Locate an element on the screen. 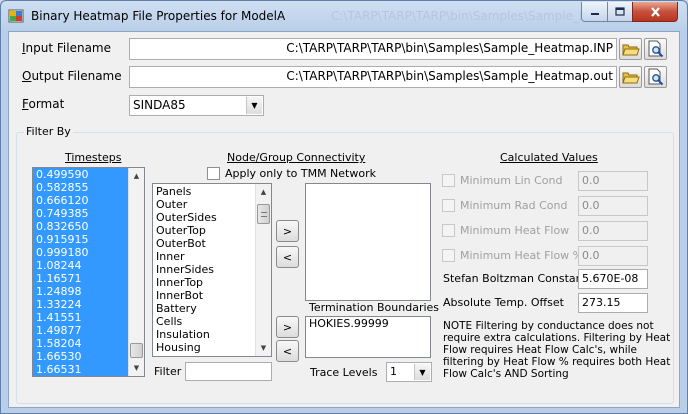 This screenshot has height=414, width=688. input-filename-label: Input Filename is located at coordinates (67, 48).